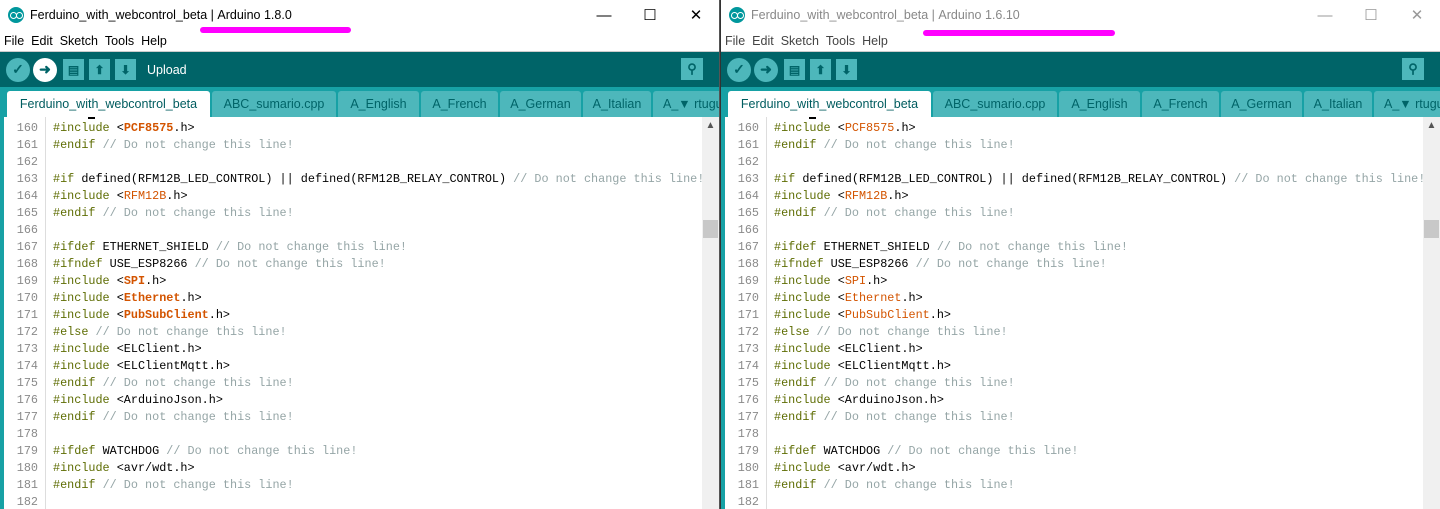  What do you see at coordinates (155, 468) in the screenshot?
I see `code-token: <avr/wdt.h>` at bounding box center [155, 468].